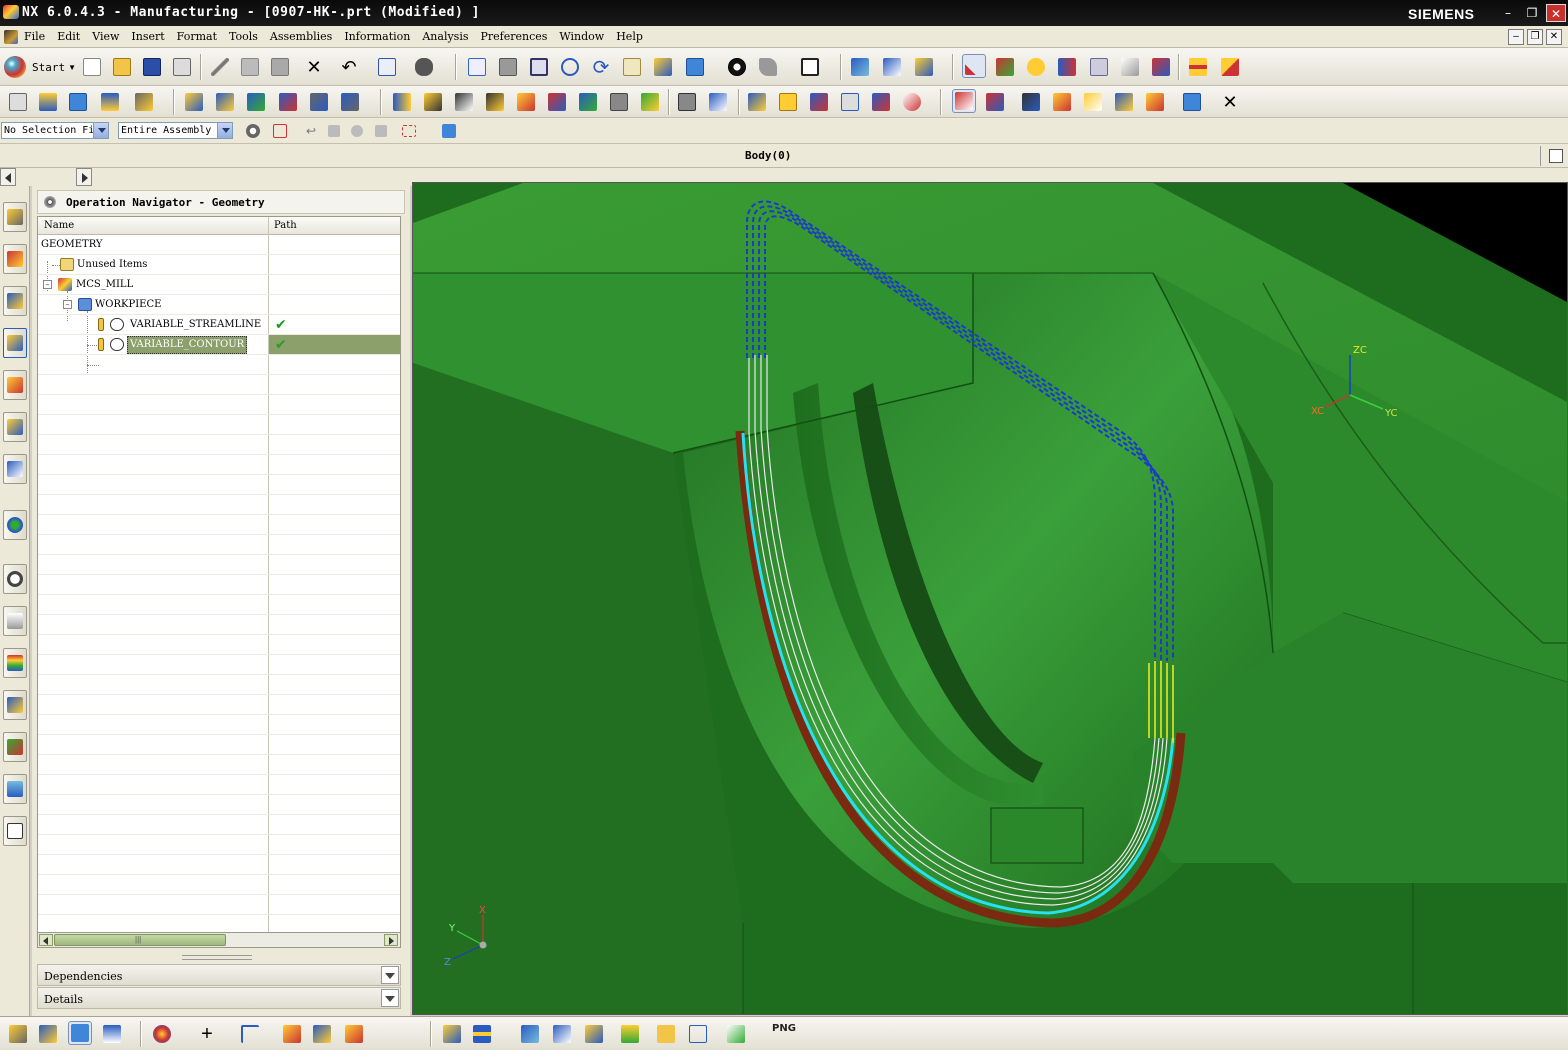 The width and height of the screenshot is (1568, 1050). Describe the element at coordinates (15, 663) in the screenshot. I see `palettes-tab` at that location.